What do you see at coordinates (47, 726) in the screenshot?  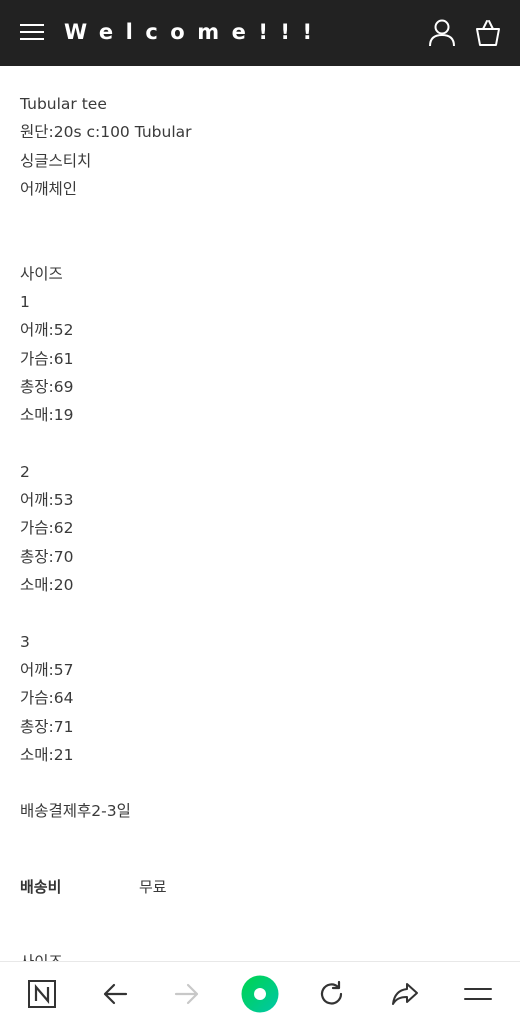 I see `size-length: 총장:71` at bounding box center [47, 726].